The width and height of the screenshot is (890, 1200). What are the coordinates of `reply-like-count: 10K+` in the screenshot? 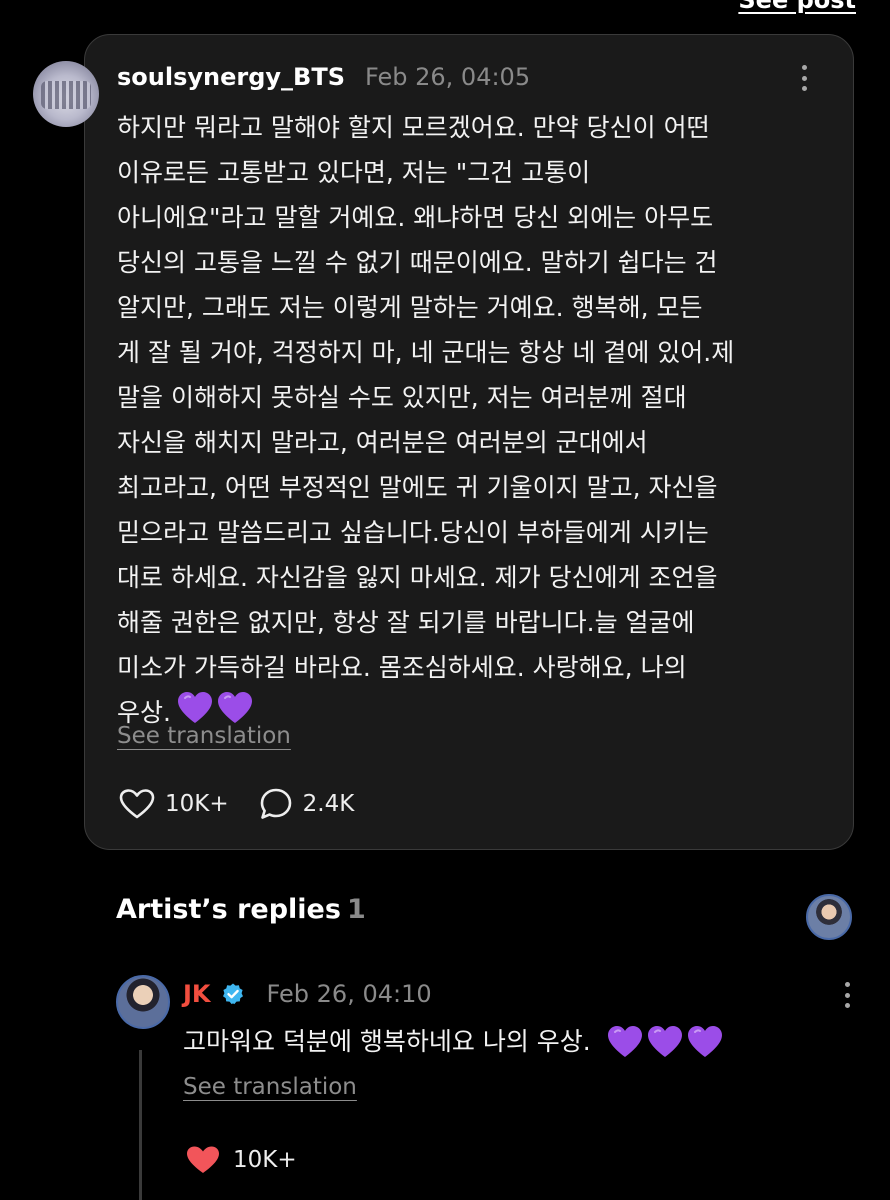 It's located at (265, 1160).